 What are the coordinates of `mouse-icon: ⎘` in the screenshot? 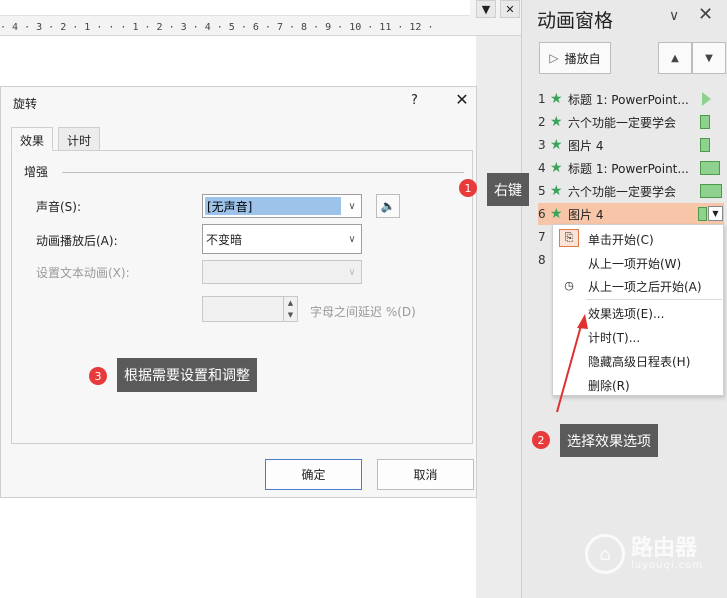 It's located at (569, 238).